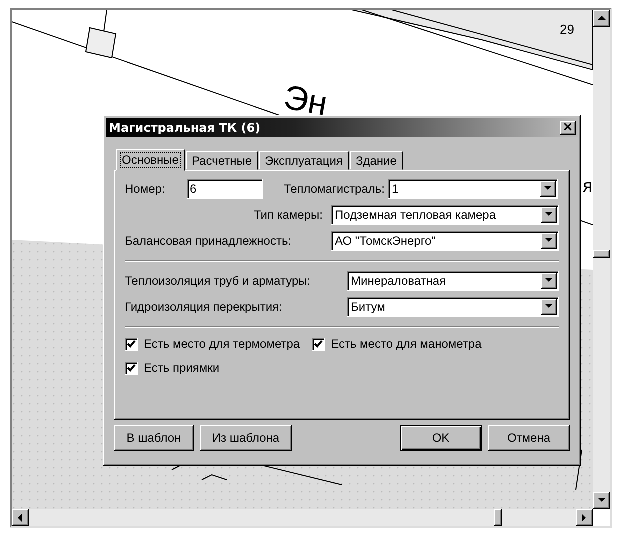  I want to click on checkbox-label: Есть приямки, so click(182, 368).